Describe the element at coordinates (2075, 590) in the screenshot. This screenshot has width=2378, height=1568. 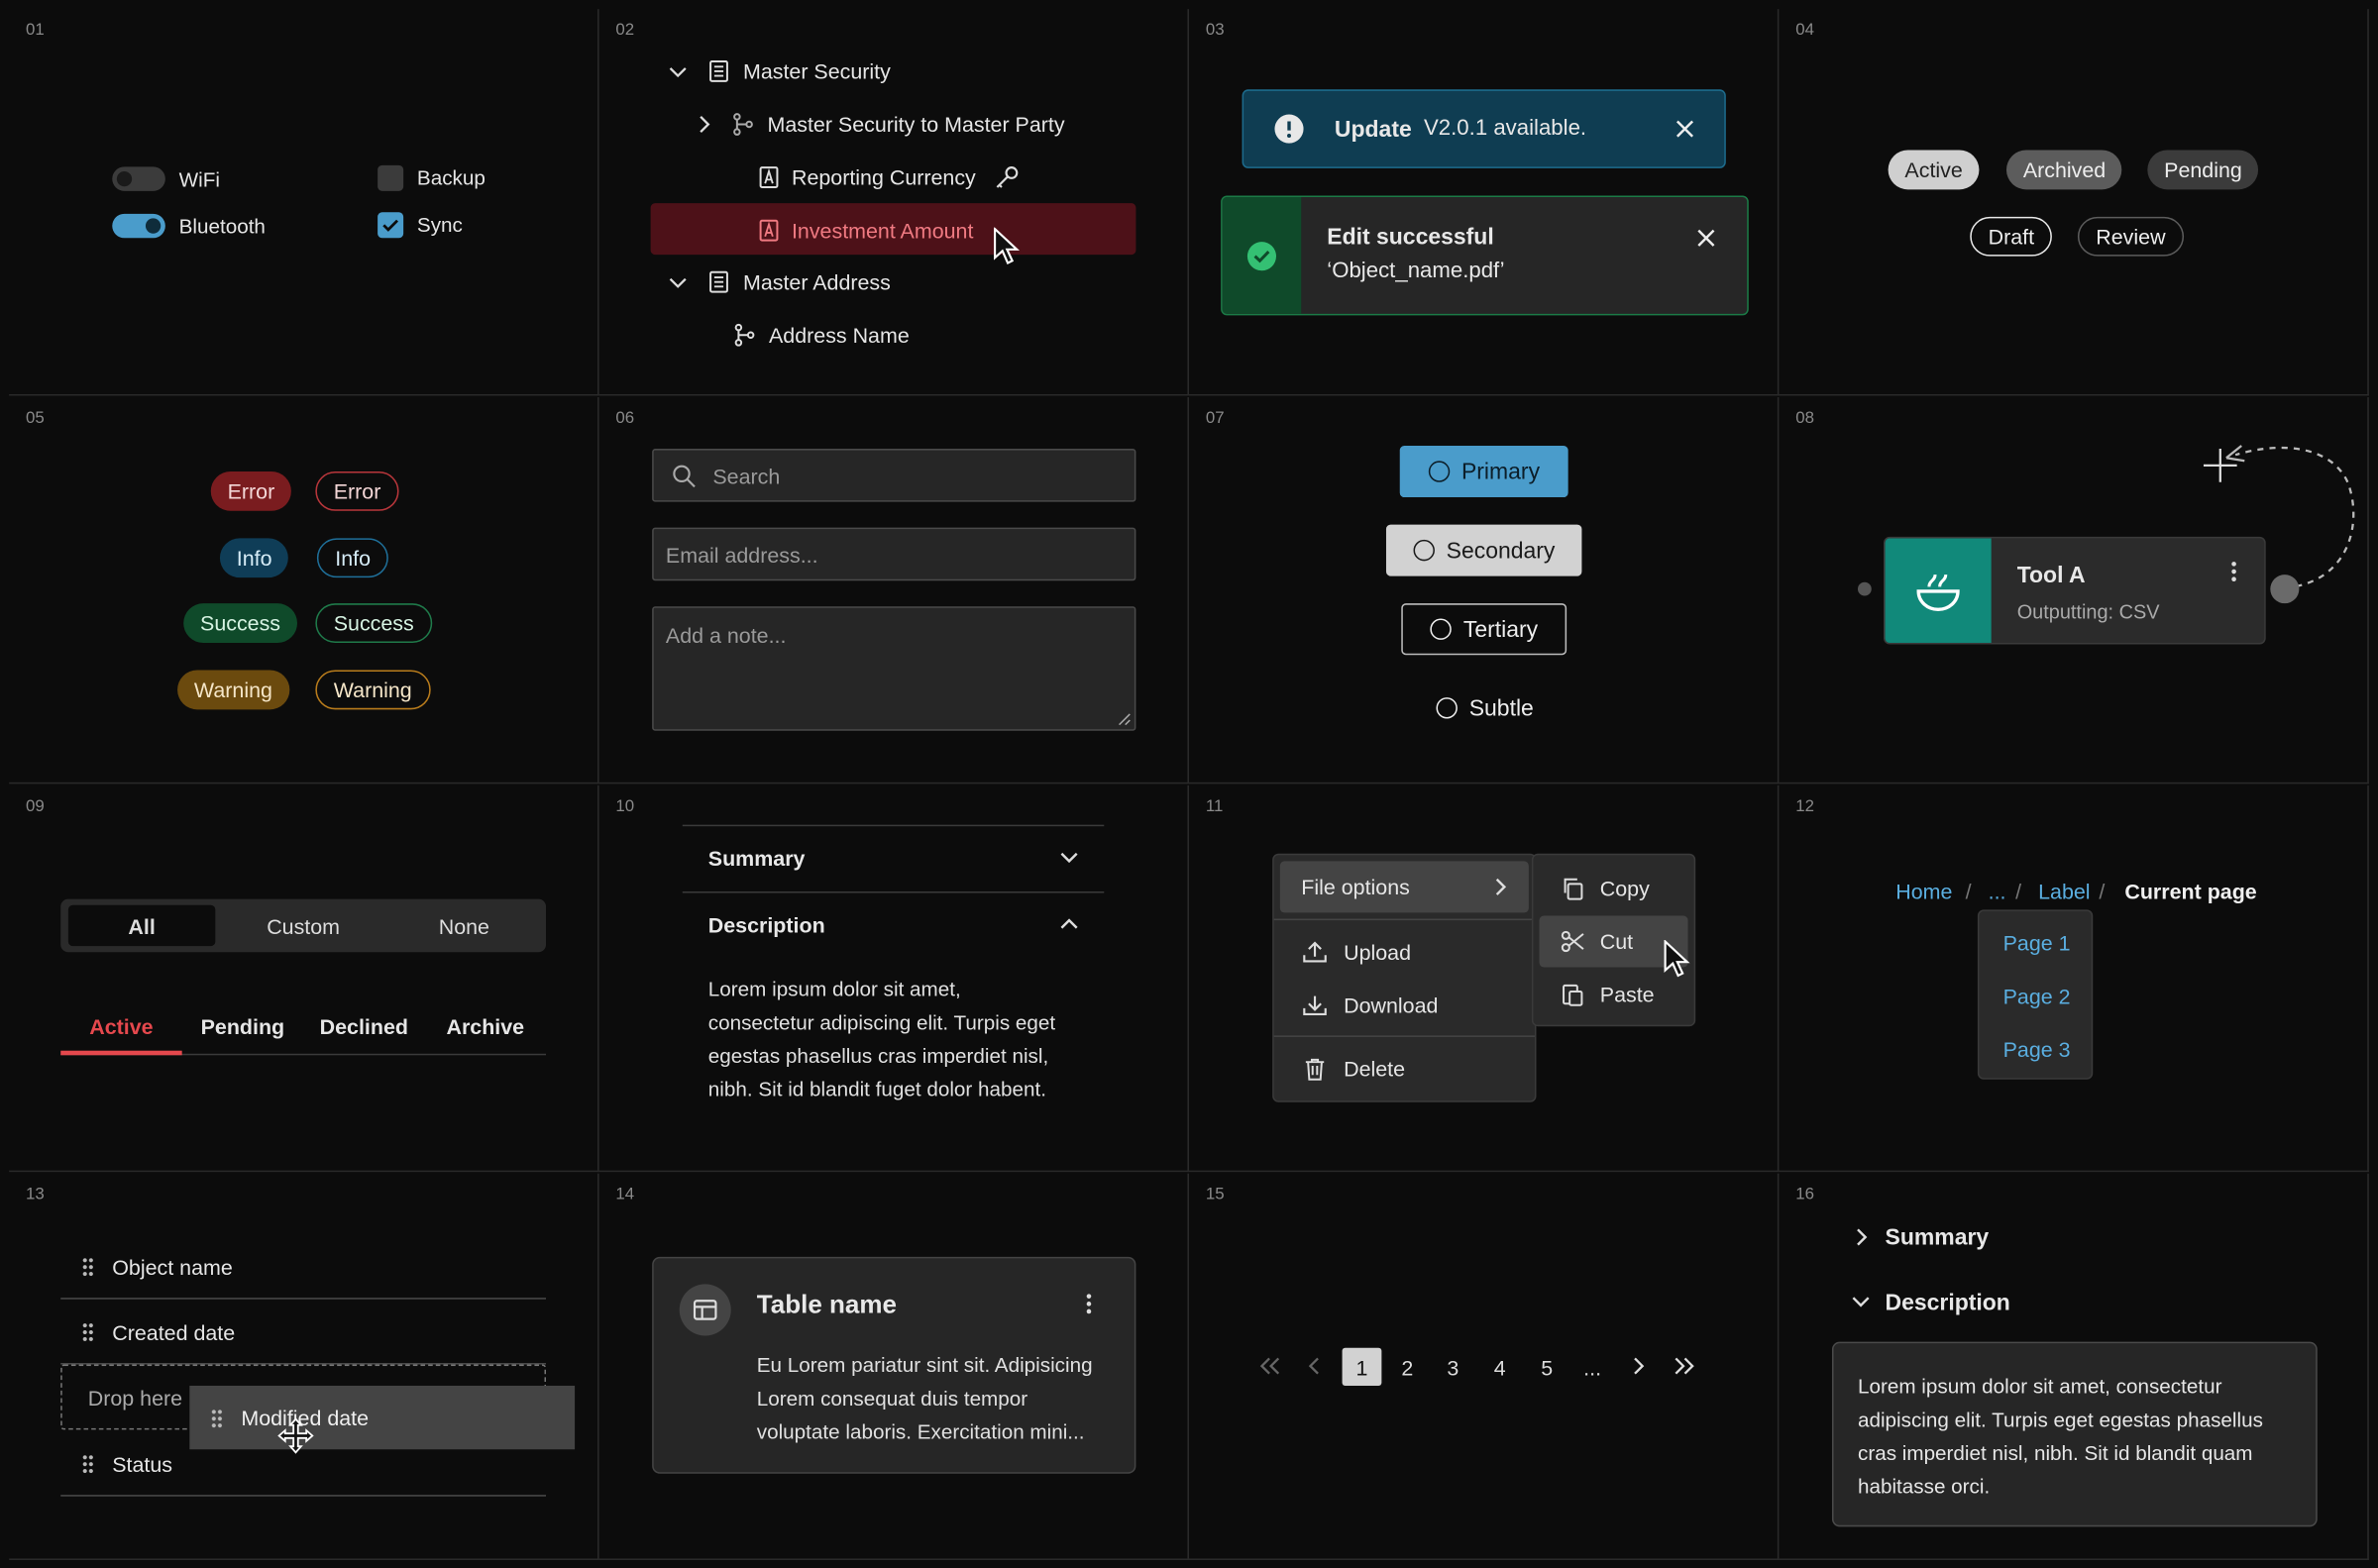
I see `tool-node: Tool A Outputting: CSV` at that location.